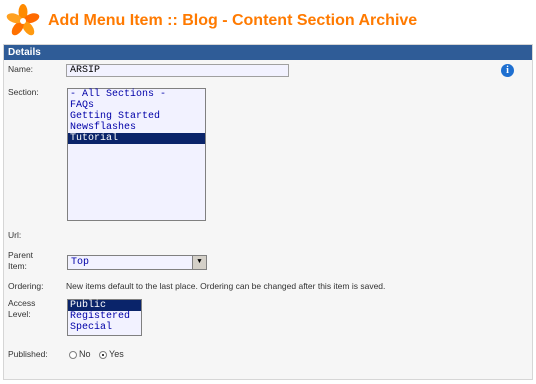 The height and width of the screenshot is (384, 536). Describe the element at coordinates (116, 354) in the screenshot. I see `published-yes-label: Yes` at that location.